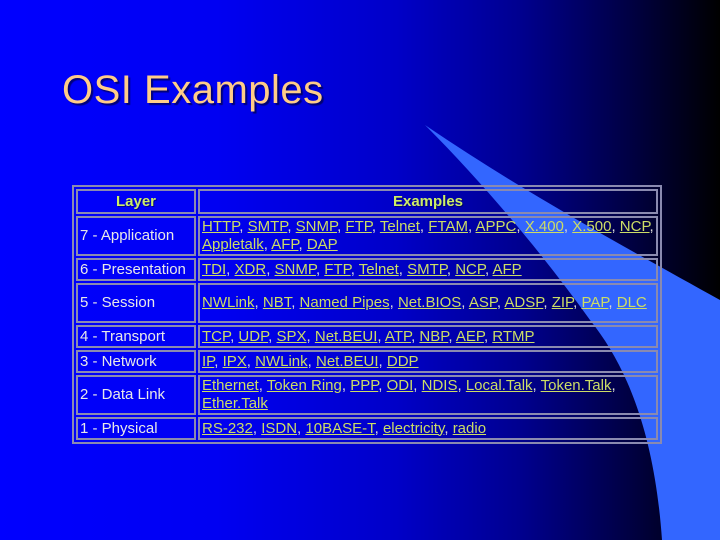  I want to click on protocol-link: FTAM, so click(448, 226).